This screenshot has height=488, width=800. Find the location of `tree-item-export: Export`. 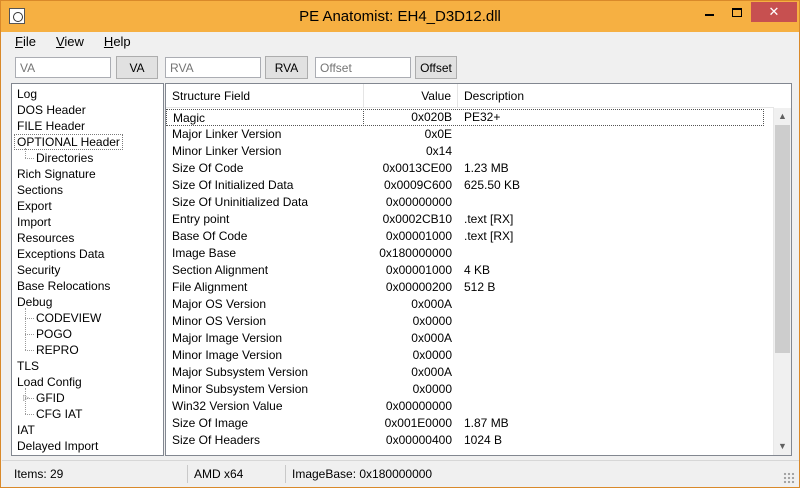

tree-item-export: Export is located at coordinates (34, 206).